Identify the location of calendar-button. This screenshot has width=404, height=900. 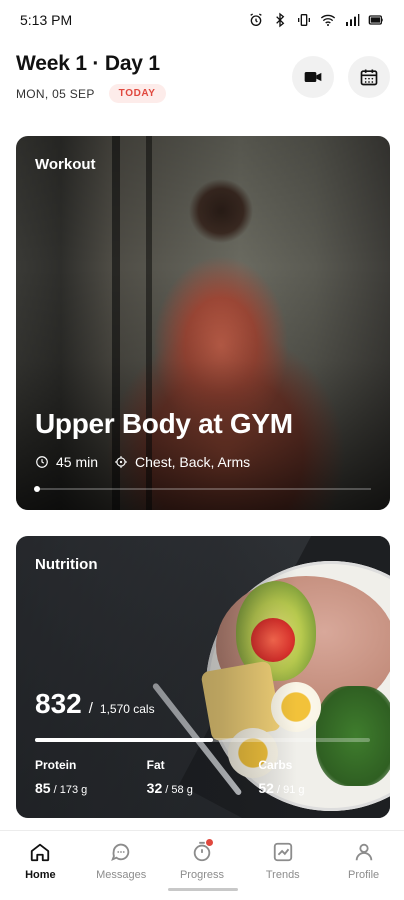
(369, 77).